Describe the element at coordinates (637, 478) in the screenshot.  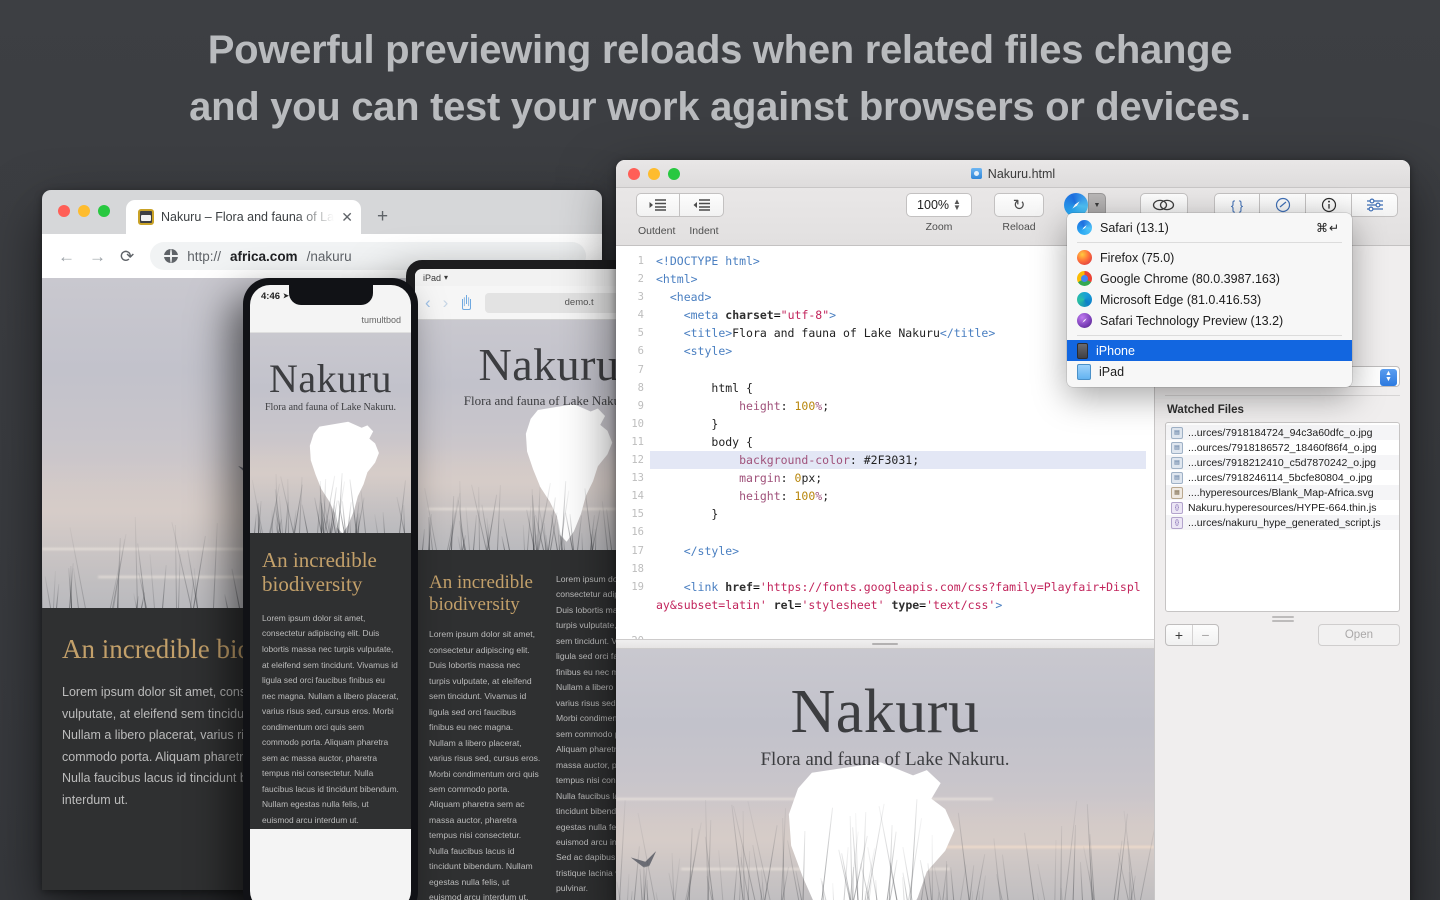
I see `line-number: 13` at that location.